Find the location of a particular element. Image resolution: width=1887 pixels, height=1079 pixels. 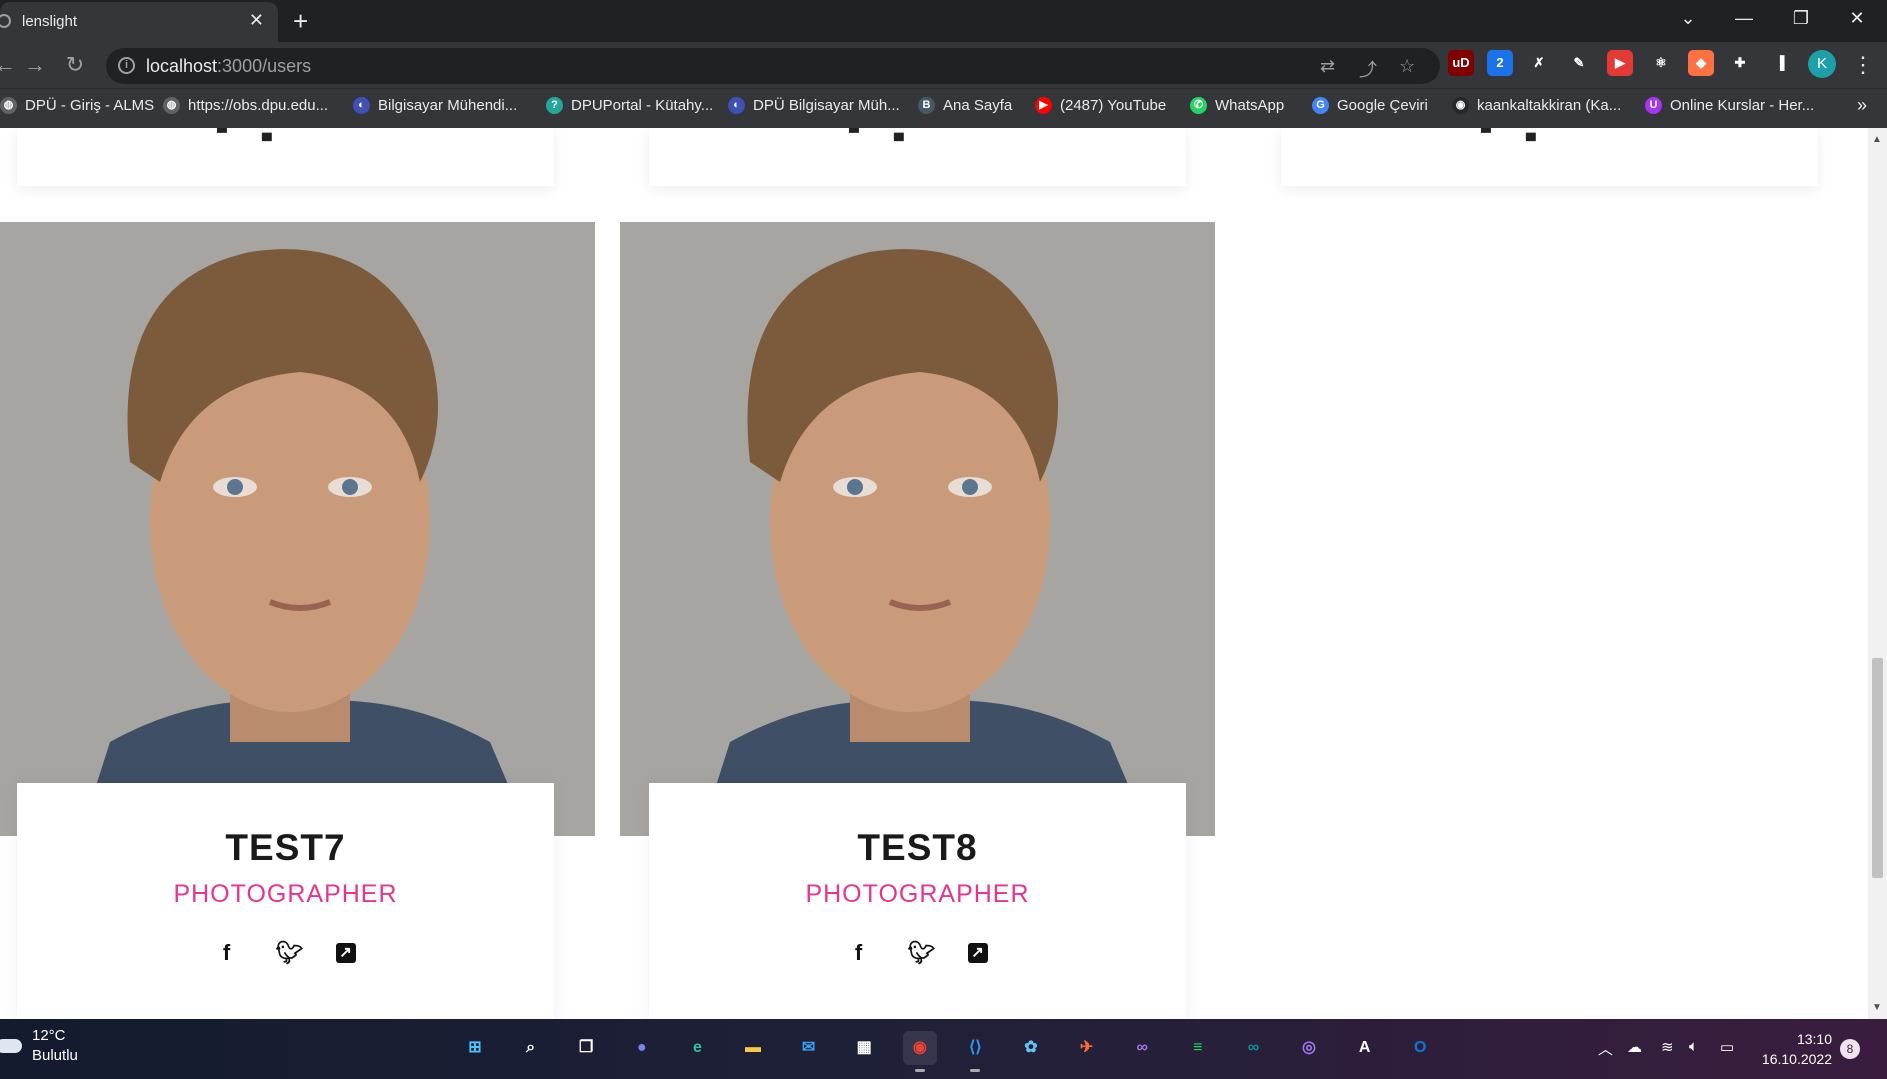

search-icon: ⌕ is located at coordinates (531, 1048).